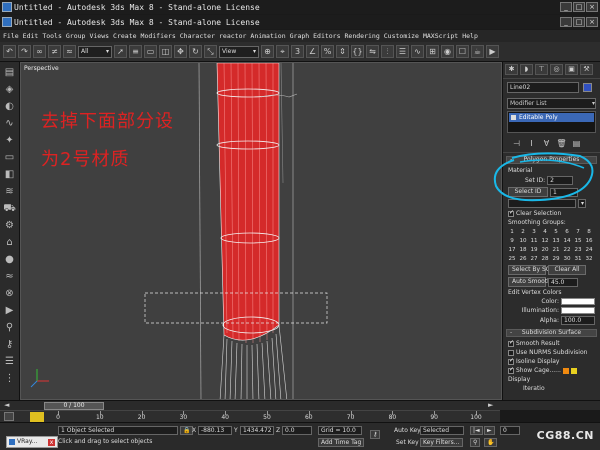 Image resolution: width=600 pixels, height=450 pixels. I want to click on smoothing-group-button: 29, so click(556, 259).